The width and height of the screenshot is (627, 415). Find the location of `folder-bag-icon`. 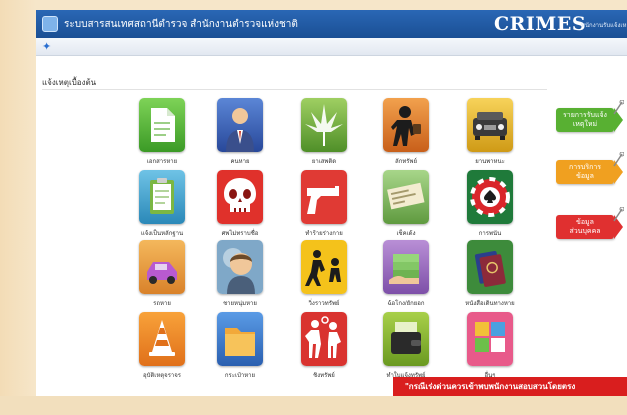

folder-bag-icon is located at coordinates (240, 339).